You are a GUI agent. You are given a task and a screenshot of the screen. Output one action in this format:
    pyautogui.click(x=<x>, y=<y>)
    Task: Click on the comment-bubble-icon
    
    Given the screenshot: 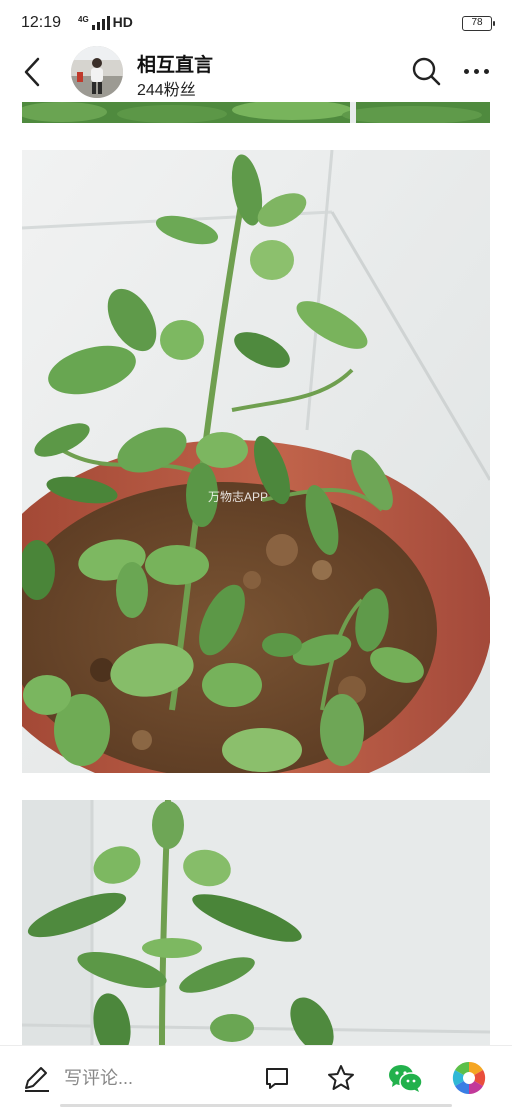 What is the action you would take?
    pyautogui.click(x=277, y=1078)
    